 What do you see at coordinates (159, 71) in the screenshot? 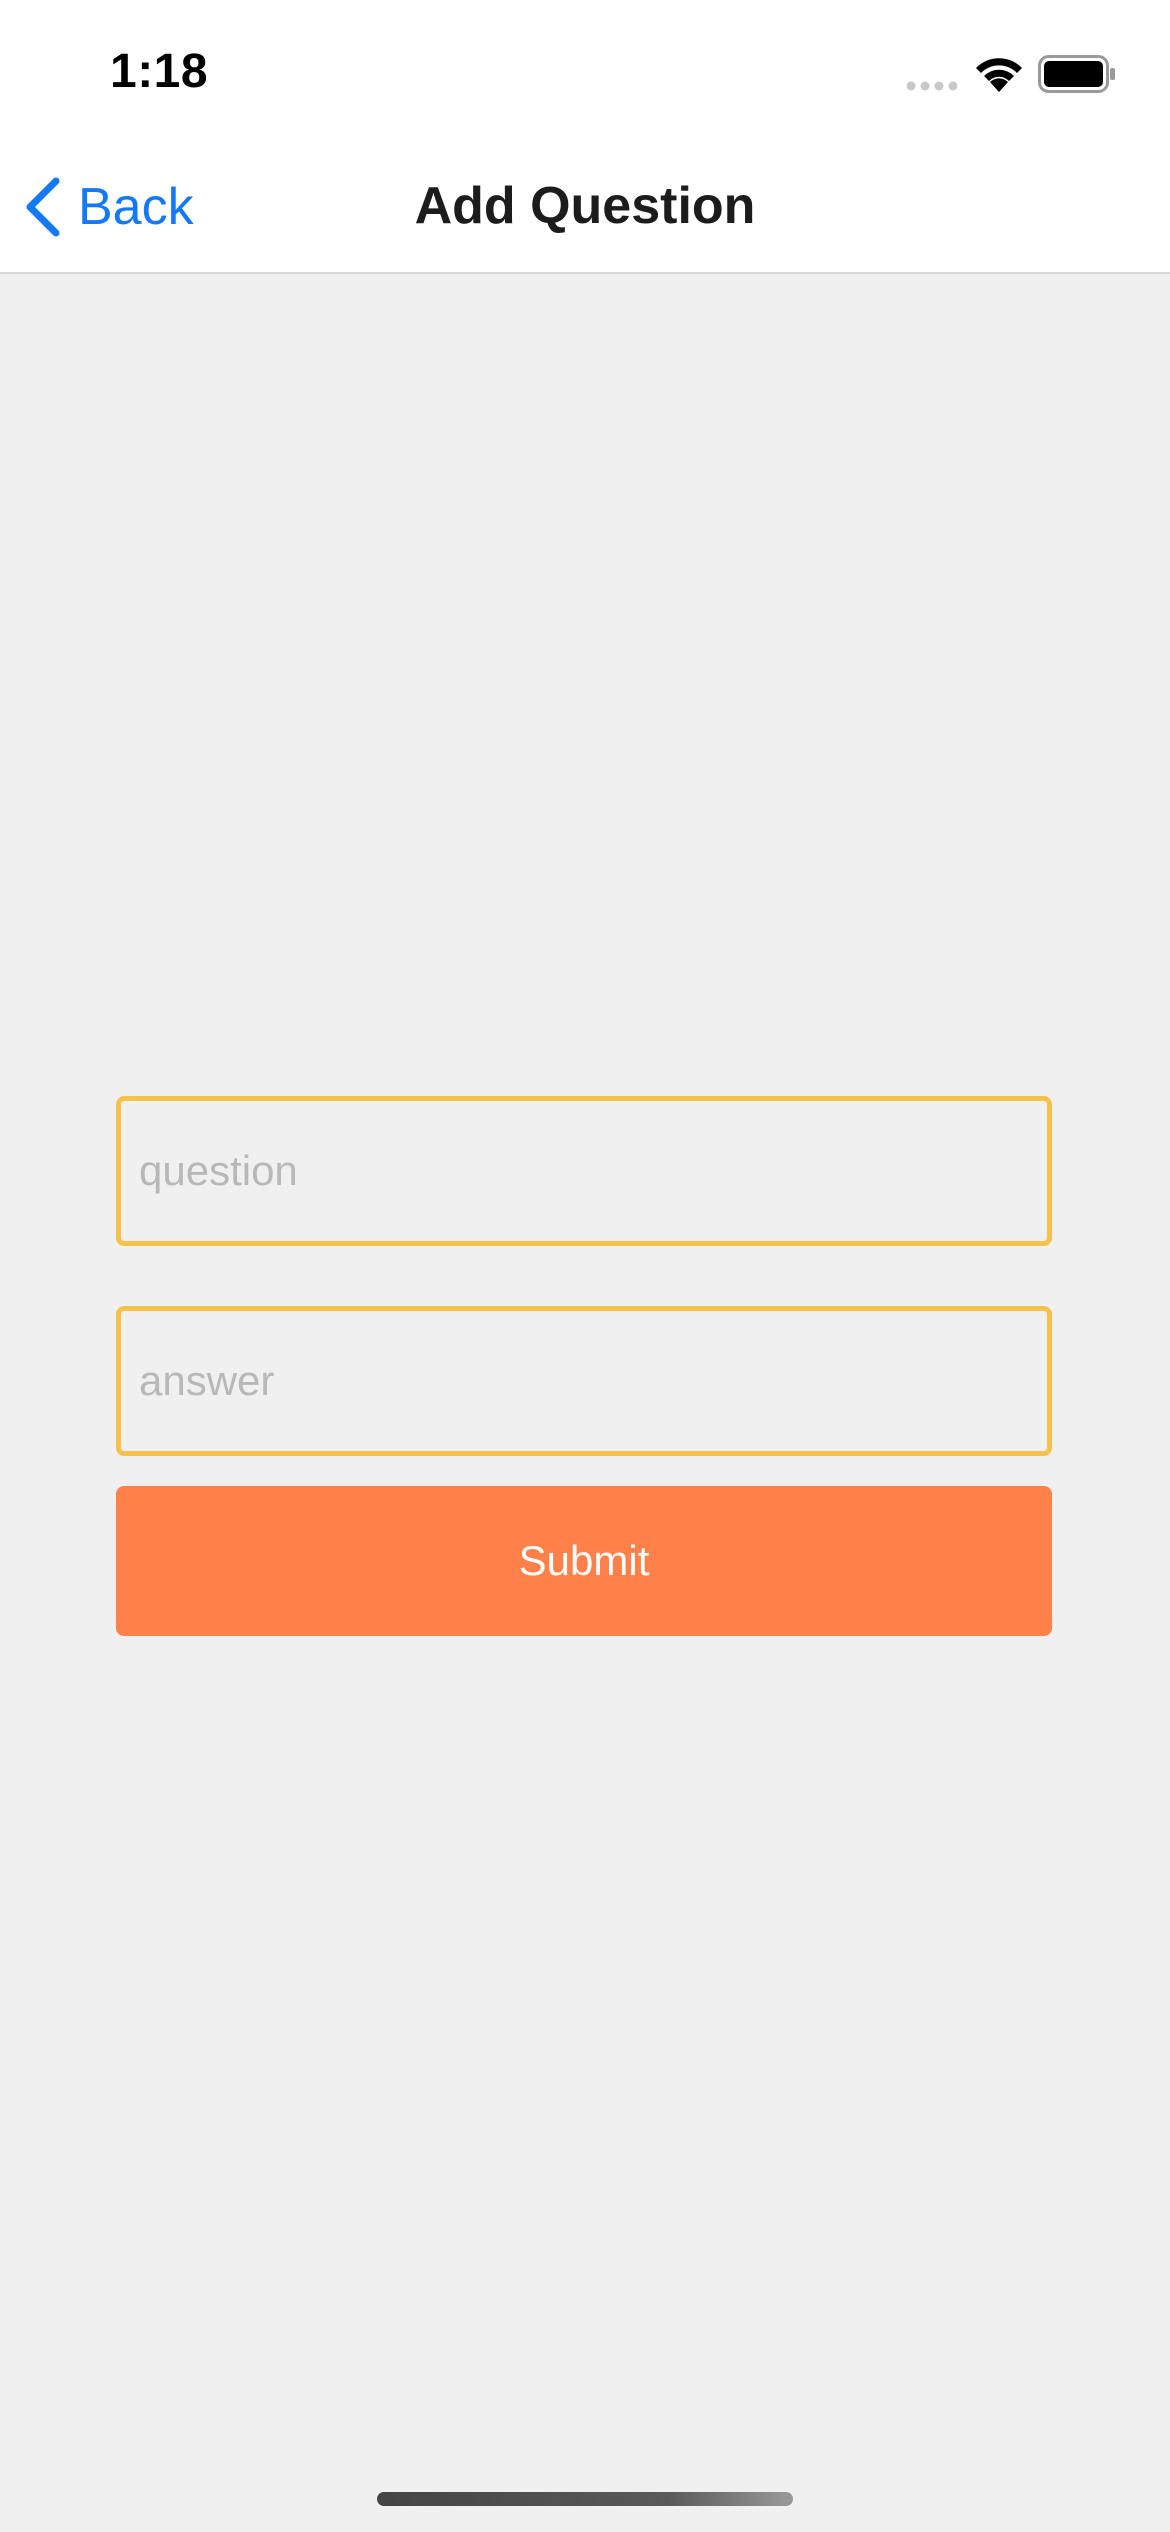
I see `status-time: 1:18` at bounding box center [159, 71].